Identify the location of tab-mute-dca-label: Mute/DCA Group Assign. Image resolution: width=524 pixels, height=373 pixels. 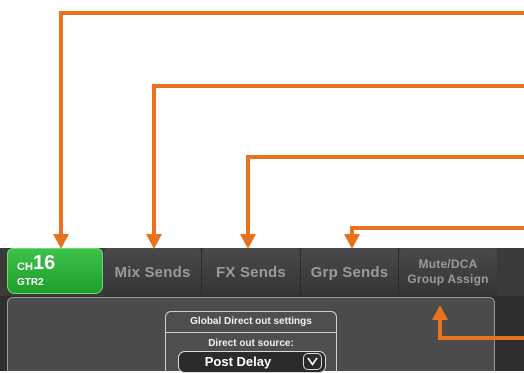
(448, 271).